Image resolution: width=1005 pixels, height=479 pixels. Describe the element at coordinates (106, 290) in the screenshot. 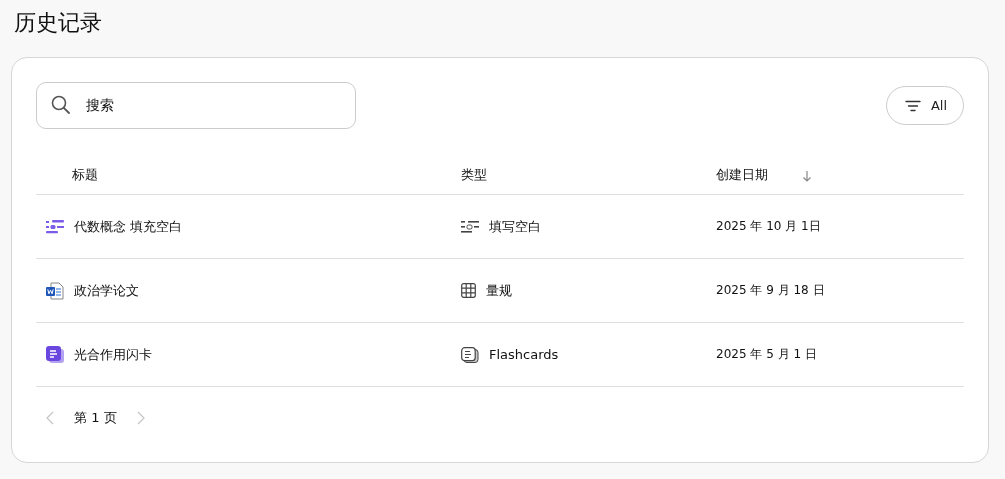

I see `title-cell: 政治学论文` at that location.